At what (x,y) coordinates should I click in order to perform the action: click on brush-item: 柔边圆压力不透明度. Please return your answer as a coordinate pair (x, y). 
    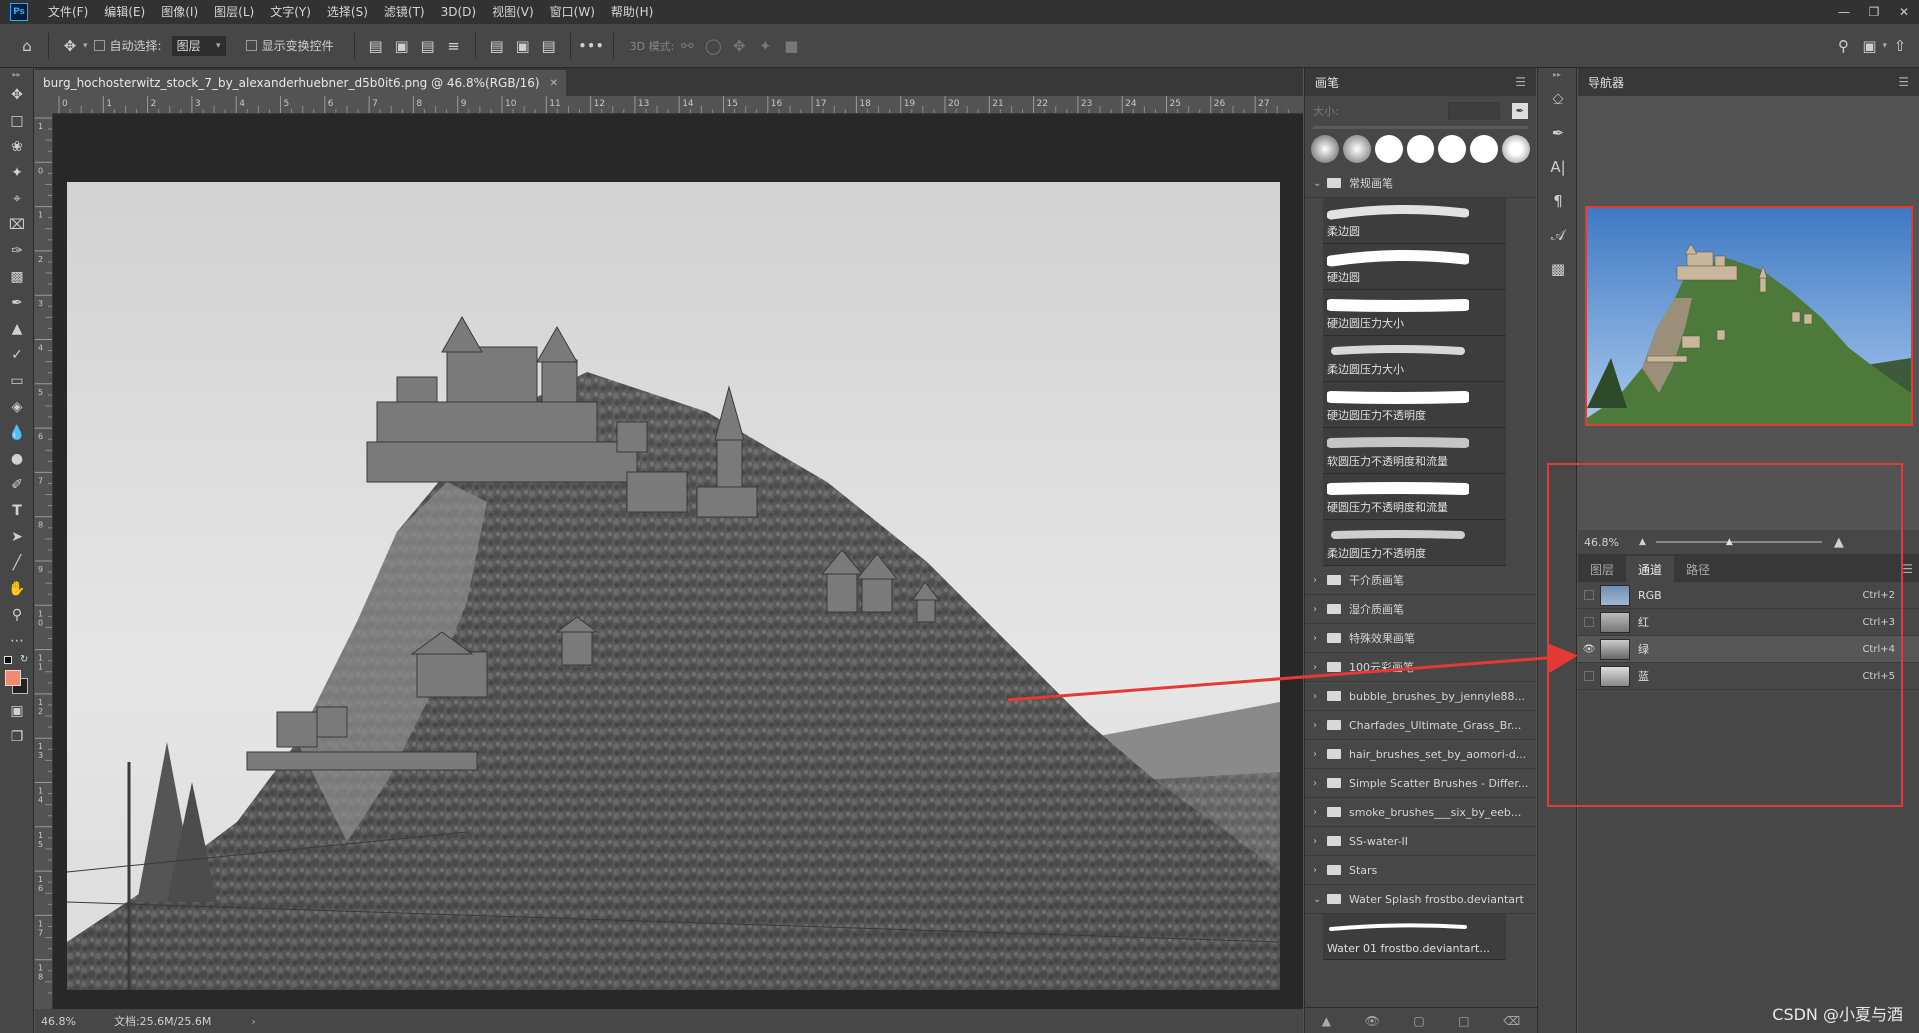
    Looking at the image, I should click on (1414, 543).